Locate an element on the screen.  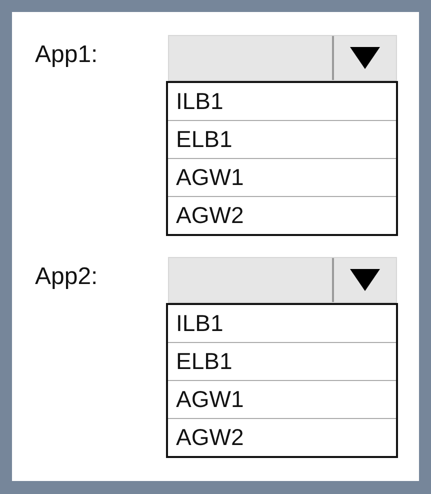
question-label: App2: is located at coordinates (67, 276).